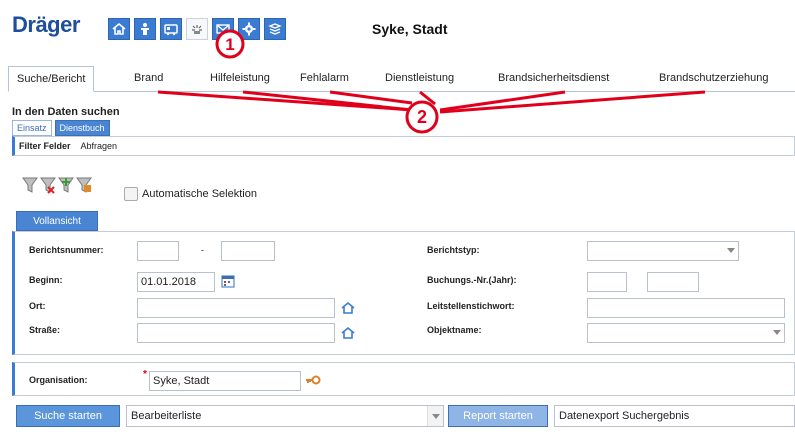  I want to click on place-input, so click(236, 308).